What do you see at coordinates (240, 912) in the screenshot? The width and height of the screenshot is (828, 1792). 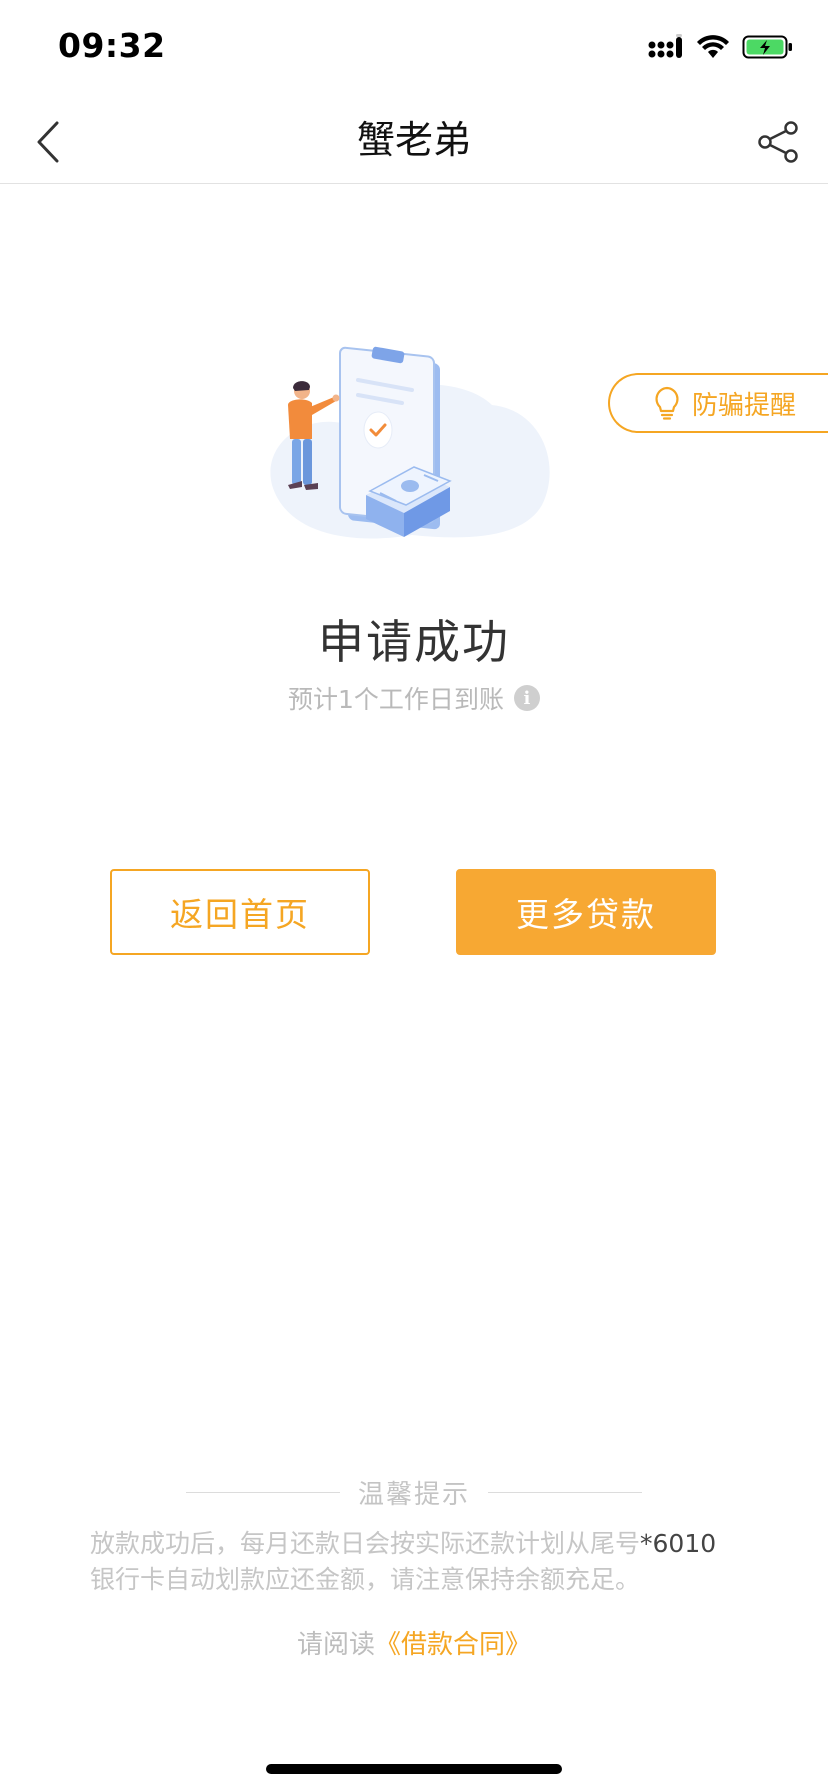 I see `back-to-home-button: 返回首页` at bounding box center [240, 912].